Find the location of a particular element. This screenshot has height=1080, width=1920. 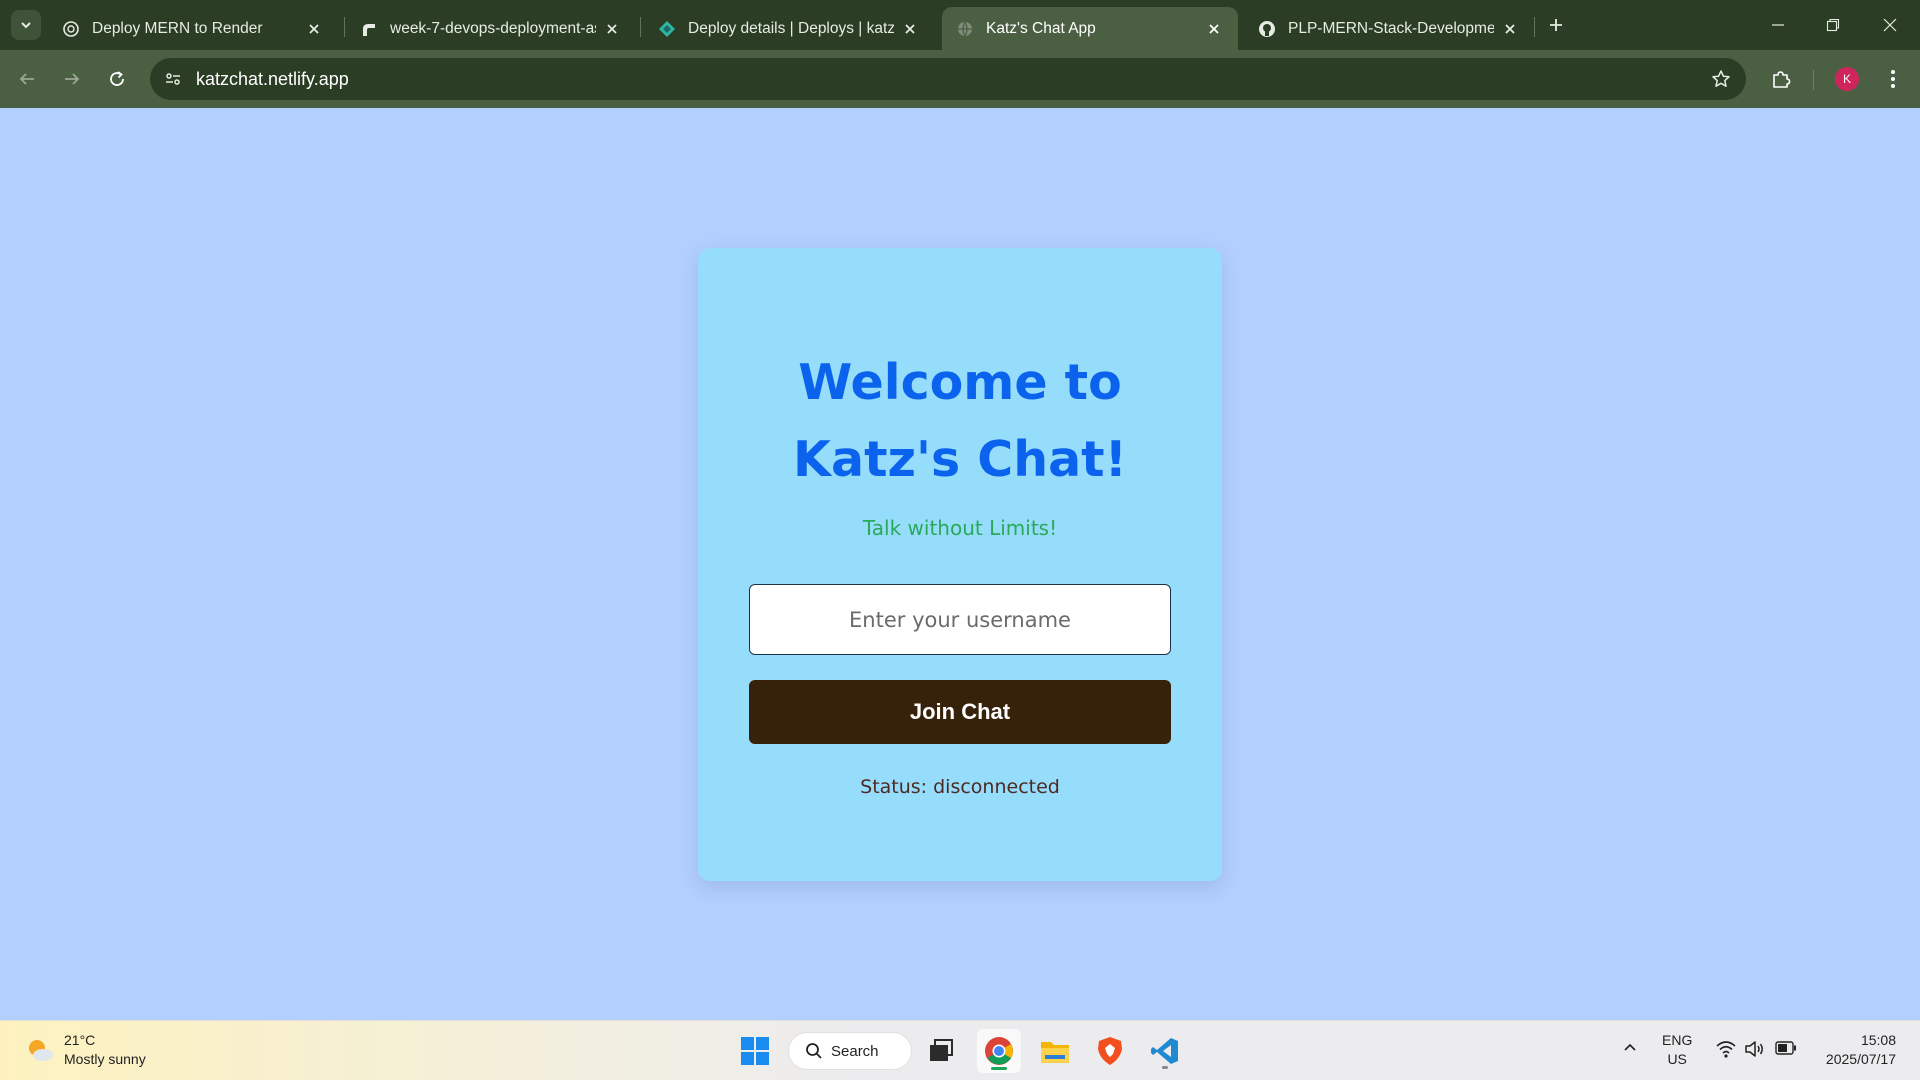

wifi-icon is located at coordinates (1726, 1049).